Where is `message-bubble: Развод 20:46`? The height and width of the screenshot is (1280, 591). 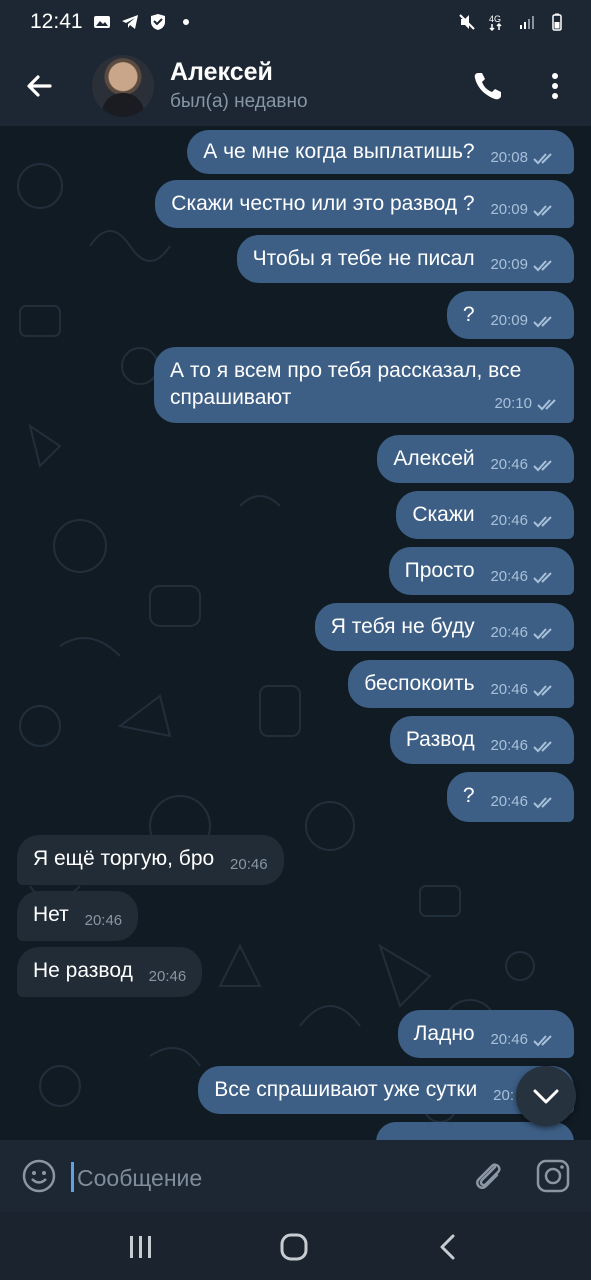 message-bubble: Развод 20:46 is located at coordinates (481, 740).